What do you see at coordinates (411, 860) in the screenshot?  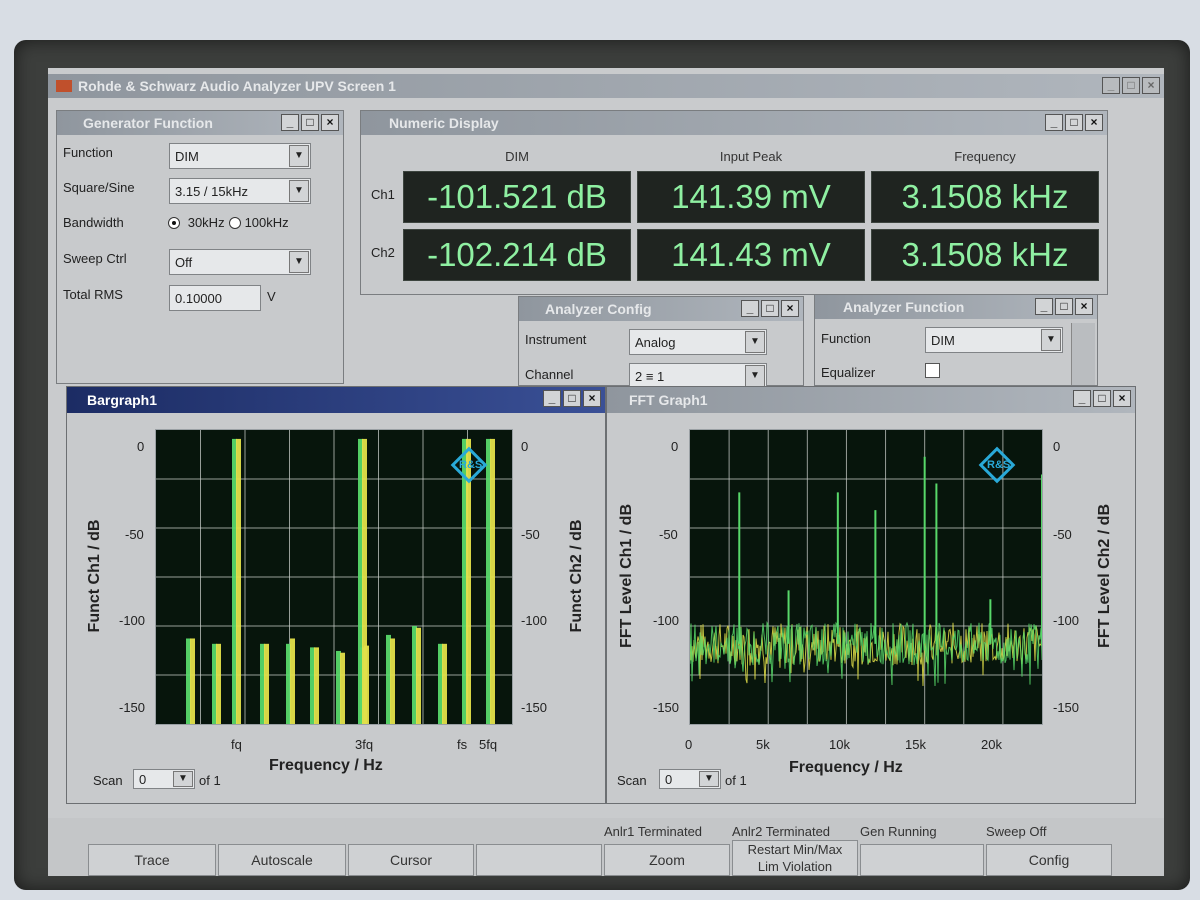 I see `softkey-cursor: Cursor` at bounding box center [411, 860].